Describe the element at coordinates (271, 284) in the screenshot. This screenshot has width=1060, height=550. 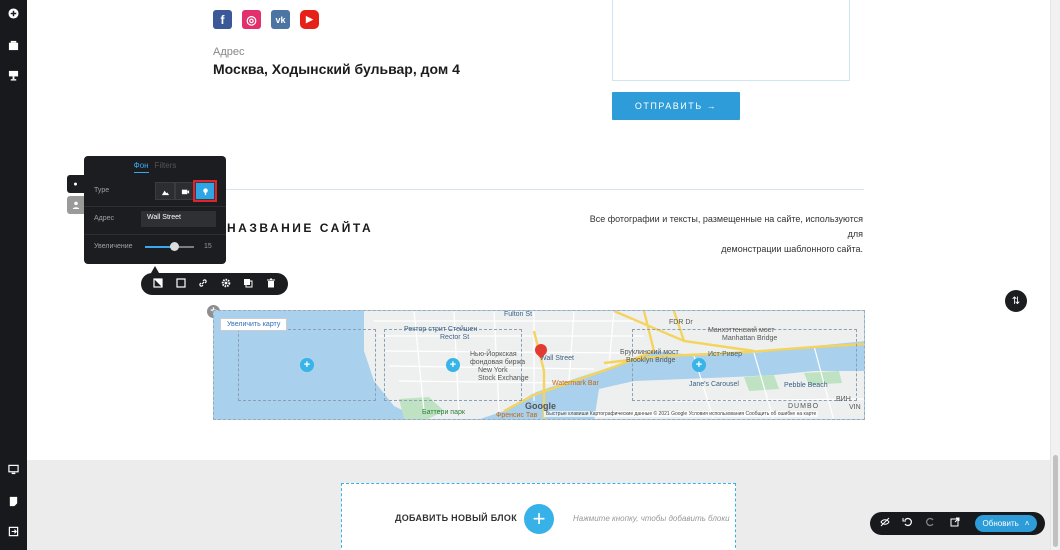
I see `trash-icon` at that location.